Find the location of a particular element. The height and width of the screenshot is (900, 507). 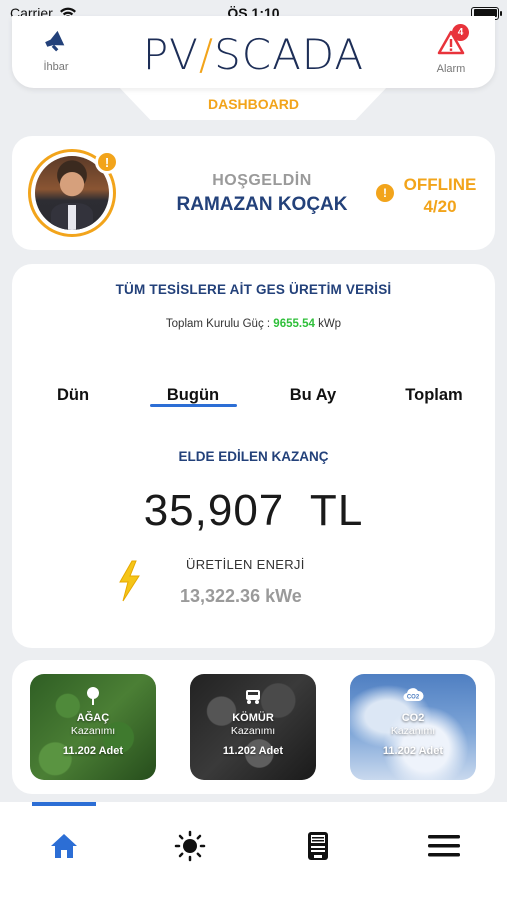

avatar-alert-badge: ! is located at coordinates (107, 162).